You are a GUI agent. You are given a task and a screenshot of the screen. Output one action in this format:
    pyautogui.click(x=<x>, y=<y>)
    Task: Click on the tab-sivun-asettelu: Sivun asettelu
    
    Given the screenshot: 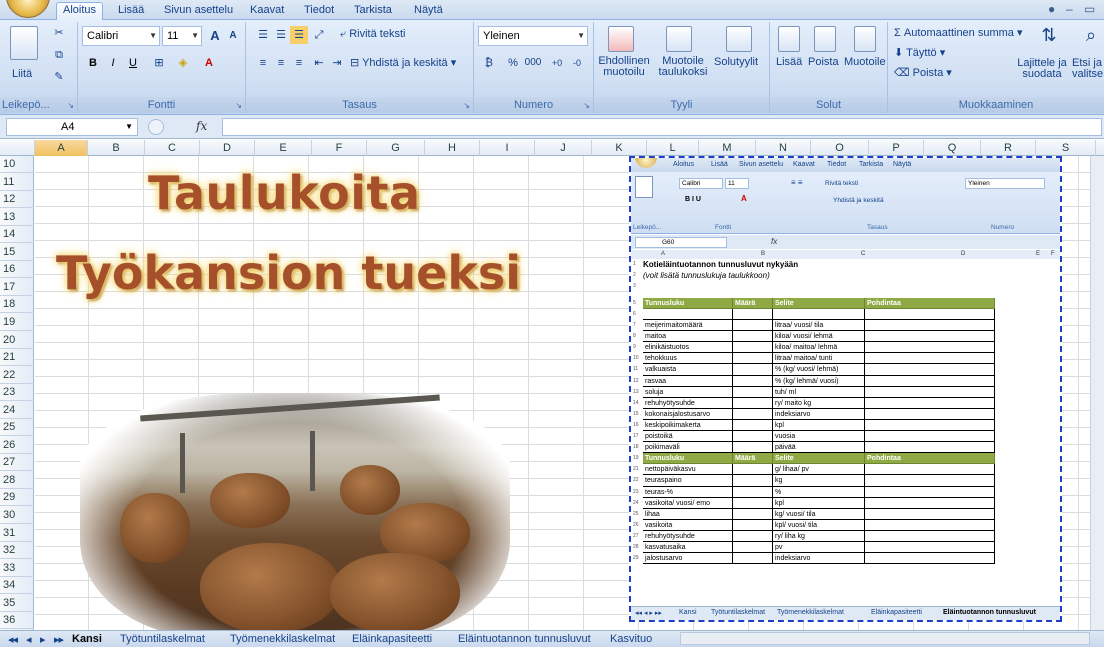 What is the action you would take?
    pyautogui.click(x=198, y=11)
    